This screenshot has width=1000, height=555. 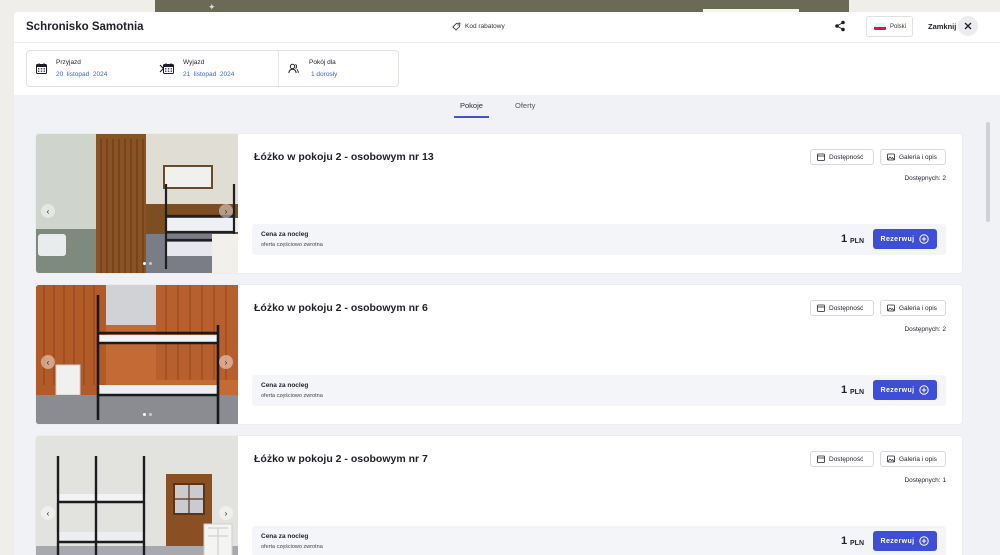 I want to click on promo-code-label: Kod rabatowy, so click(x=485, y=26).